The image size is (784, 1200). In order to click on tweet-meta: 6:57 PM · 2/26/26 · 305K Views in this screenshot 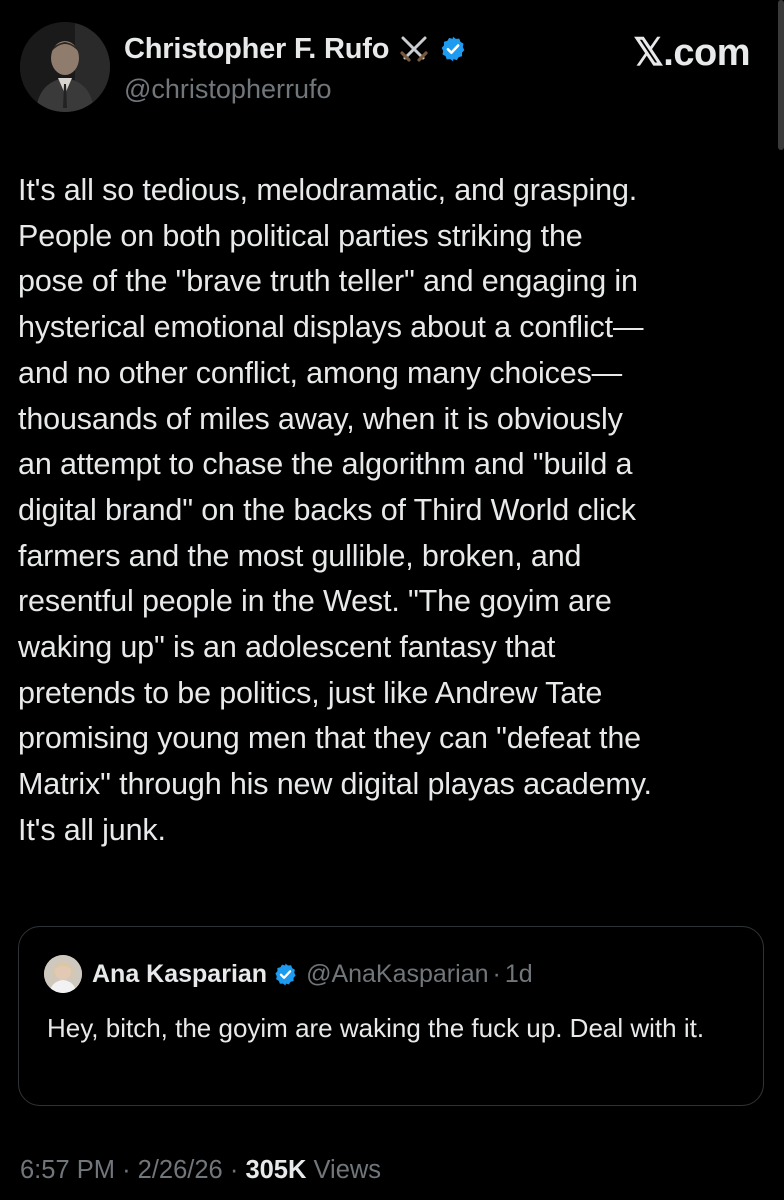, I will do `click(200, 1170)`.